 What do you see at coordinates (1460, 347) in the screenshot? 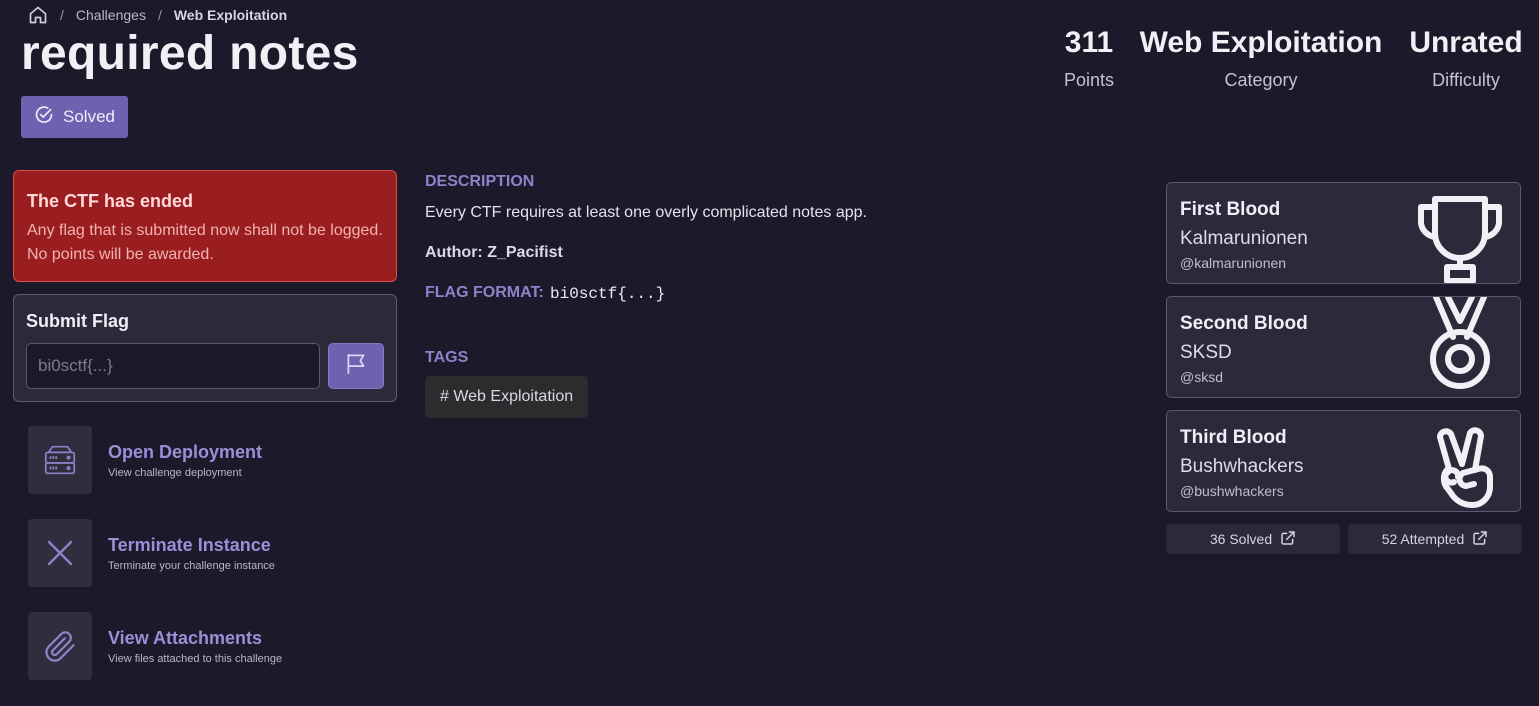
I see `medal-icon` at bounding box center [1460, 347].